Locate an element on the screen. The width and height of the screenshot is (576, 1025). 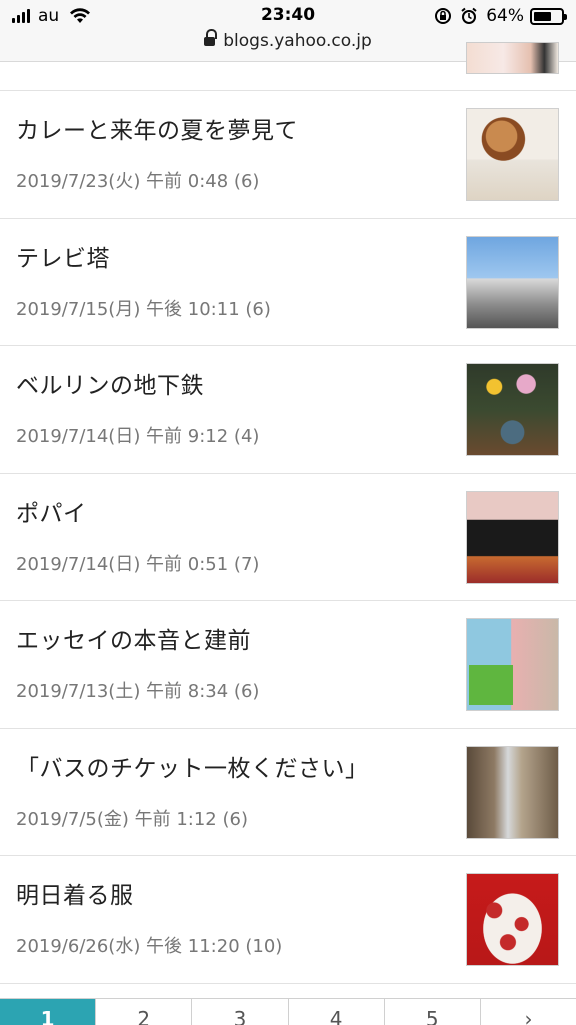
post-title: ベルリンの地下鉄 is located at coordinates (110, 383).